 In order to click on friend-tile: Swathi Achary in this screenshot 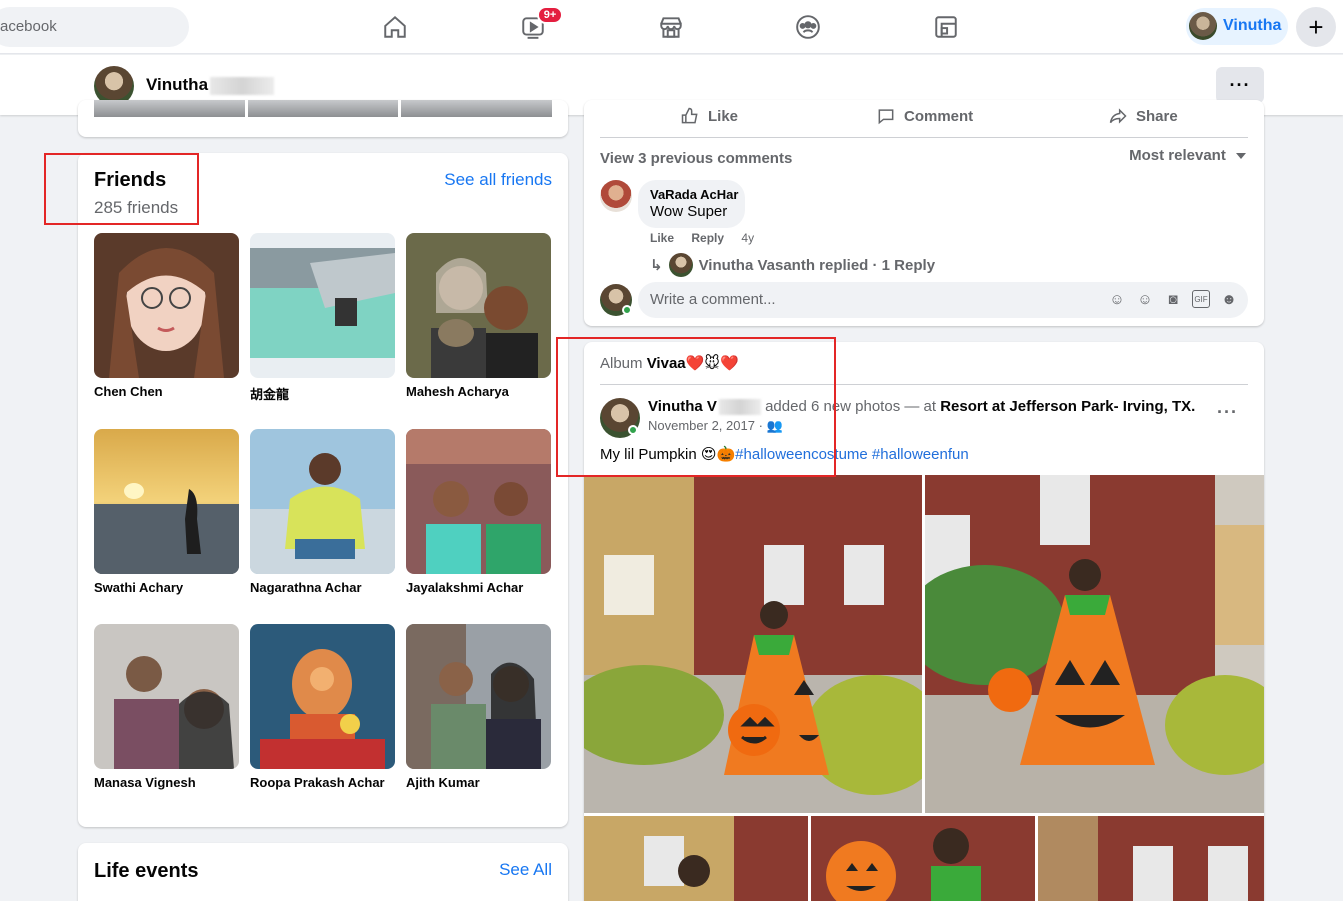, I will do `click(166, 512)`.